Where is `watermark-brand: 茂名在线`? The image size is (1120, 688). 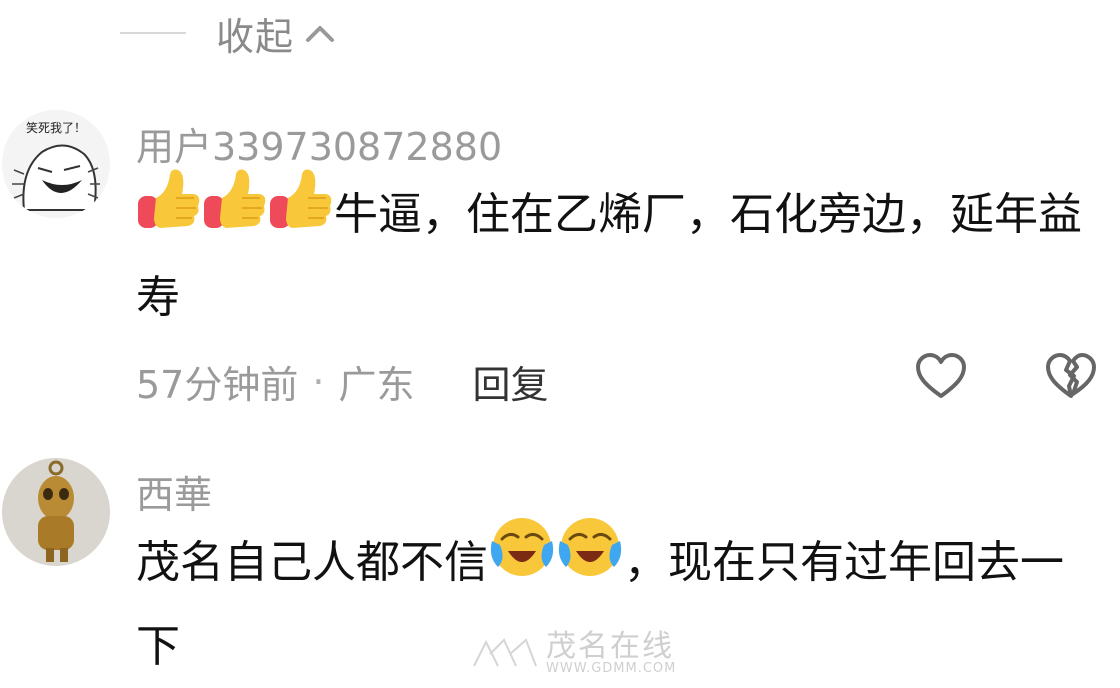
watermark-brand: 茂名在线 is located at coordinates (610, 646).